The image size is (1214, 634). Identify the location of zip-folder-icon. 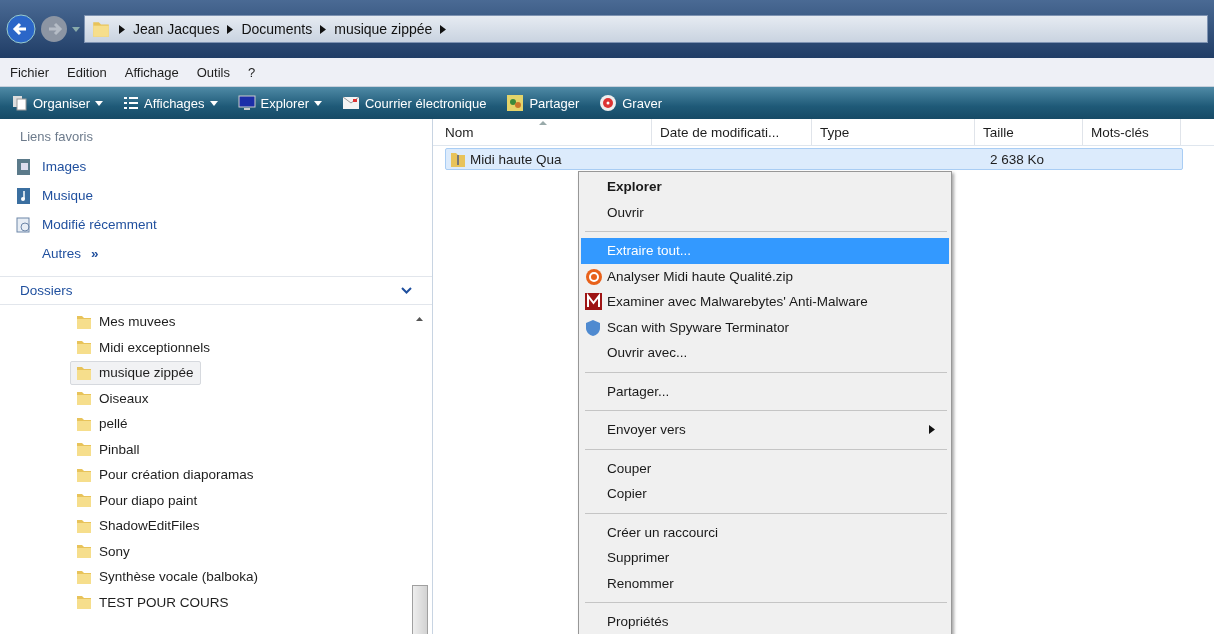
(458, 159).